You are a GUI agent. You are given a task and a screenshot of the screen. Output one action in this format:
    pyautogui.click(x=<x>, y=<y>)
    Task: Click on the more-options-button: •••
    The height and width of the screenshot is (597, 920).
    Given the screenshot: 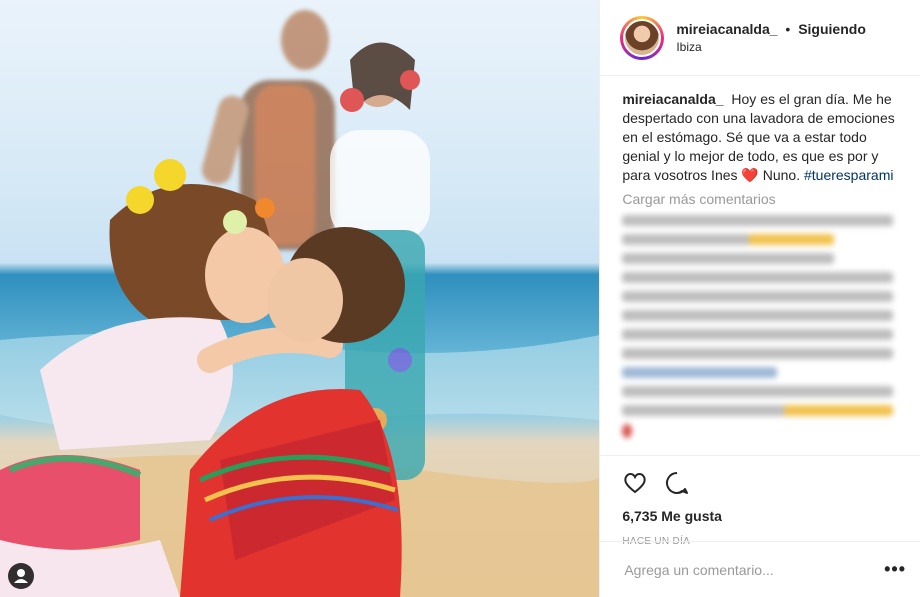 What is the action you would take?
    pyautogui.click(x=895, y=569)
    